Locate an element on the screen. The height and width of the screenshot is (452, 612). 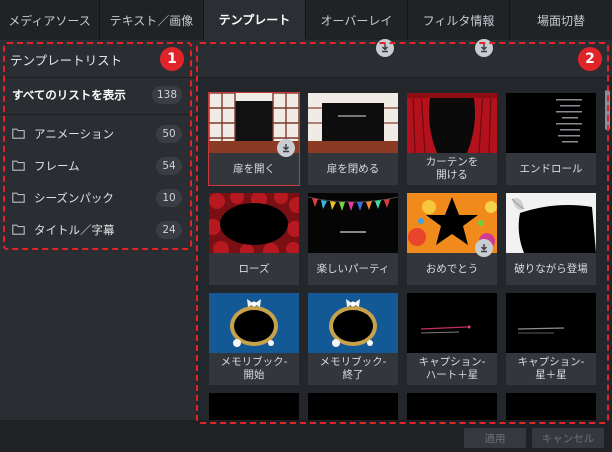
cancel-button: キャンセル is located at coordinates (568, 438).